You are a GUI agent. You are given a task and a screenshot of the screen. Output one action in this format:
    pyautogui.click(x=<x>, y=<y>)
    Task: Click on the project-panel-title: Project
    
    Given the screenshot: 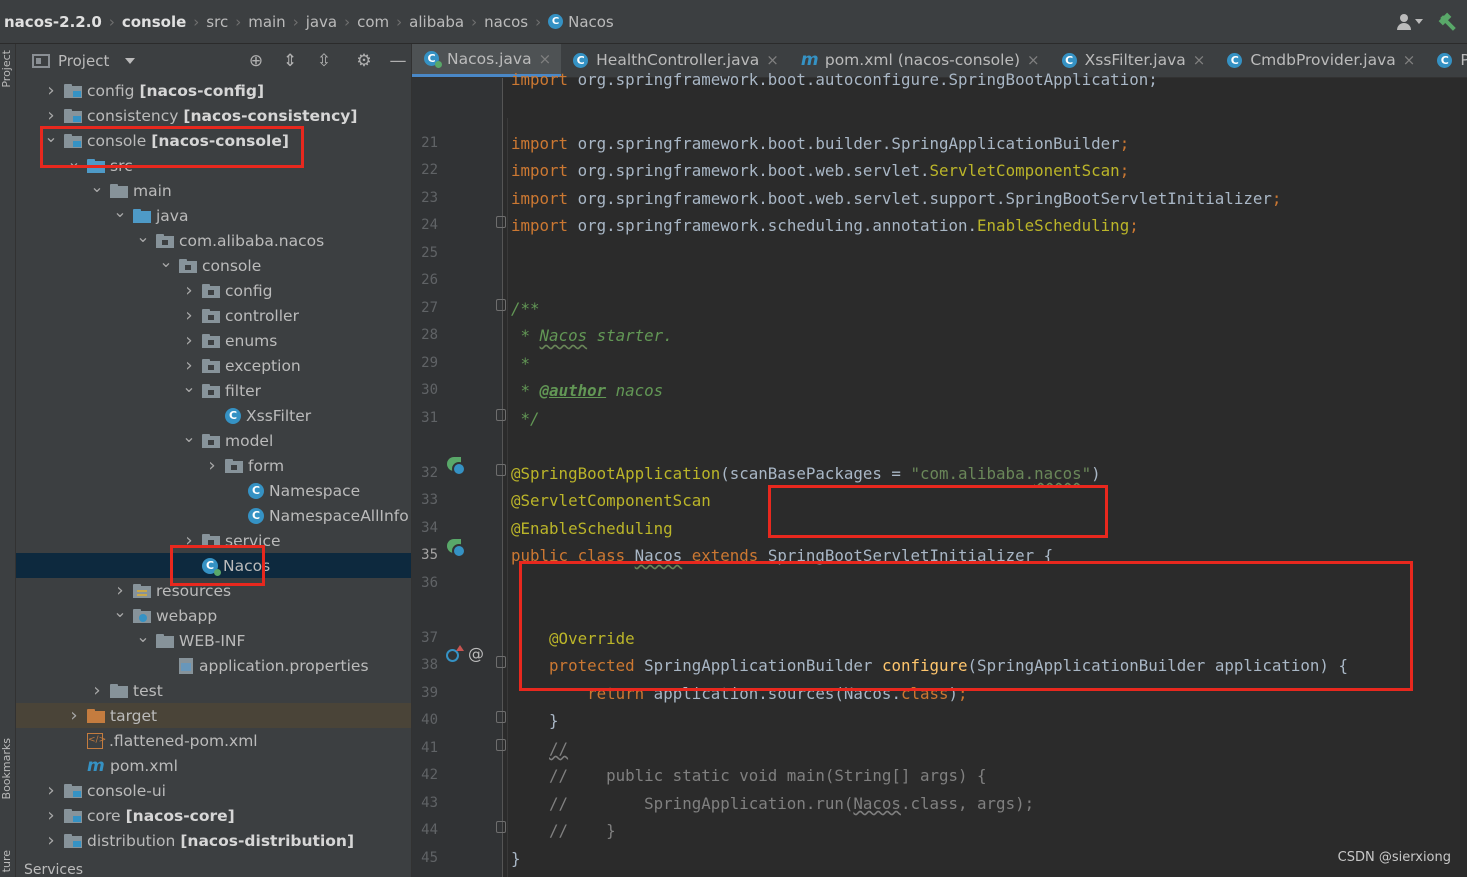 What is the action you would take?
    pyautogui.click(x=83, y=61)
    